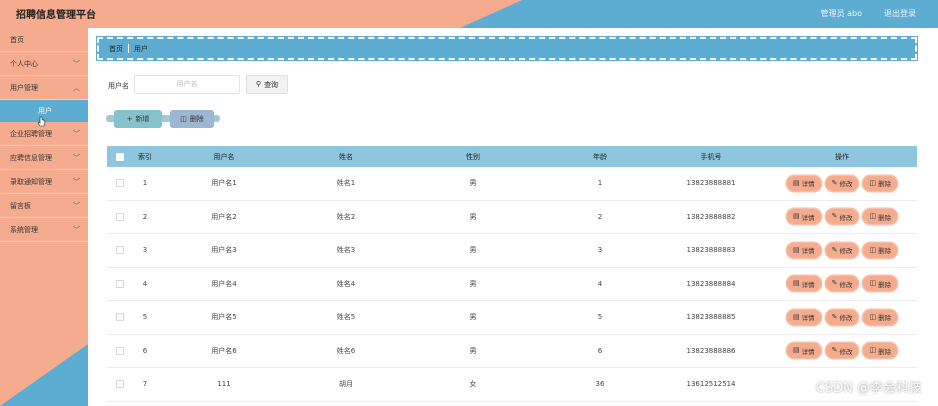 This screenshot has width=938, height=406. I want to click on batch-delete-button: ◫ 删除, so click(192, 119).